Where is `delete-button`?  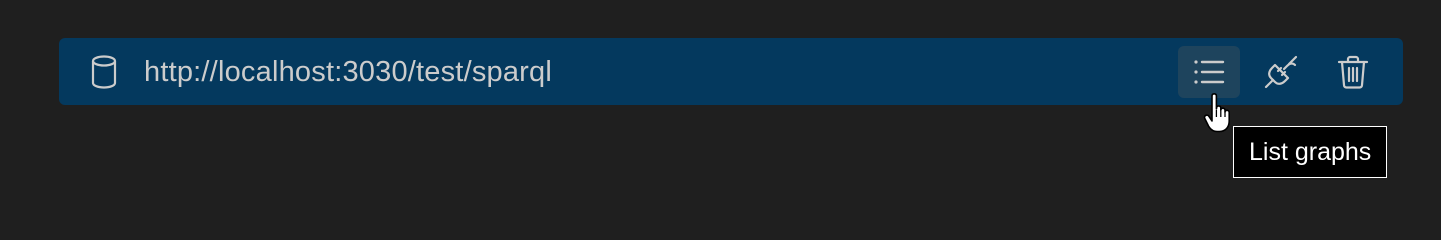 delete-button is located at coordinates (1353, 72).